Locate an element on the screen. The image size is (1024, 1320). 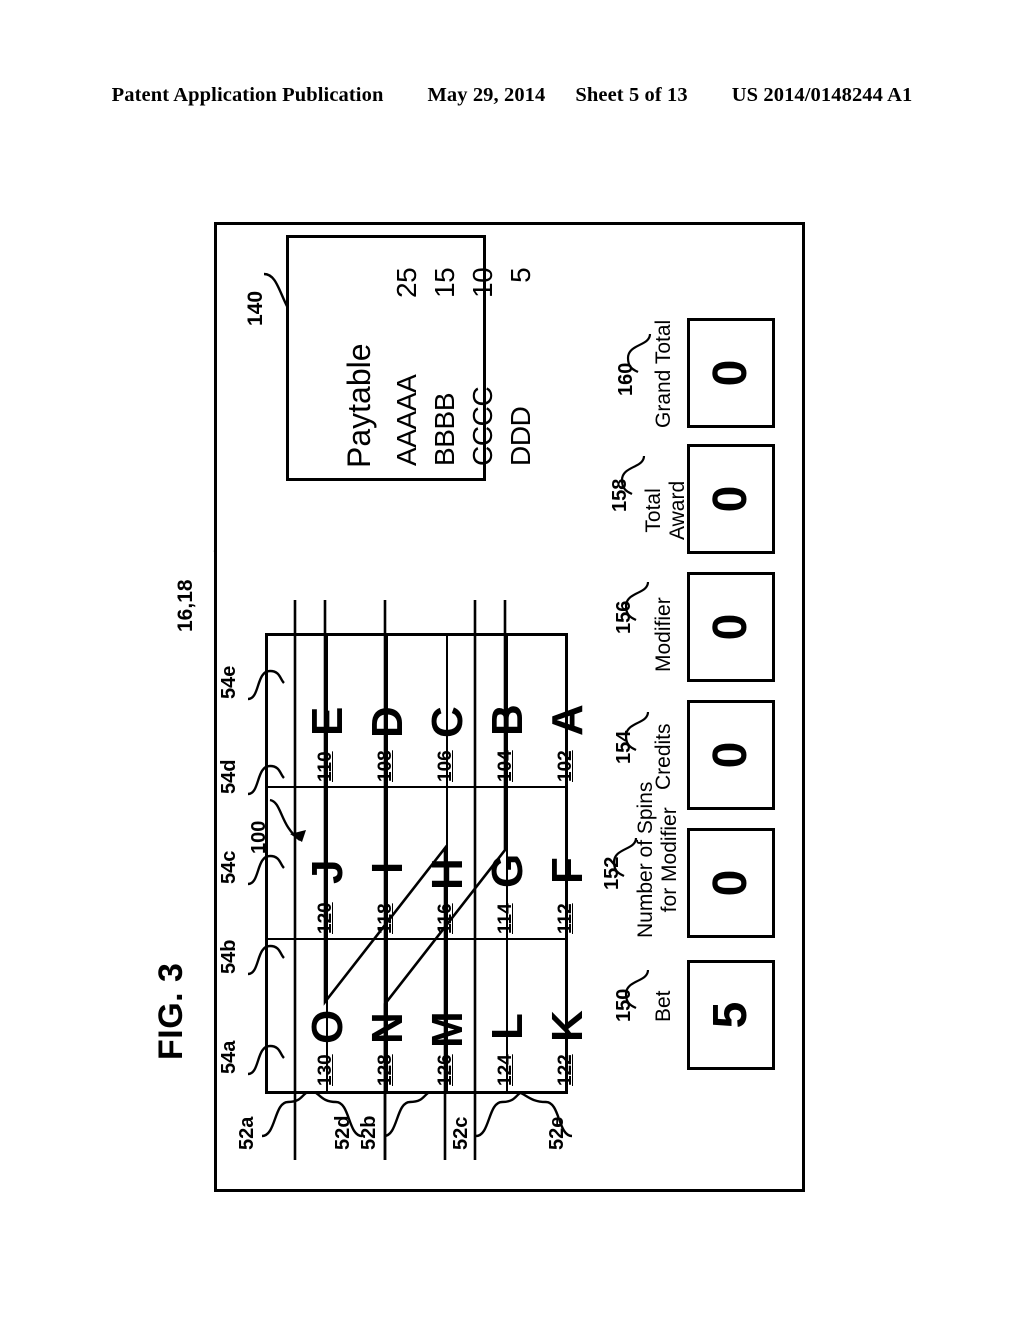
meter-value-grand-total: 0 is located at coordinates (730, 373).